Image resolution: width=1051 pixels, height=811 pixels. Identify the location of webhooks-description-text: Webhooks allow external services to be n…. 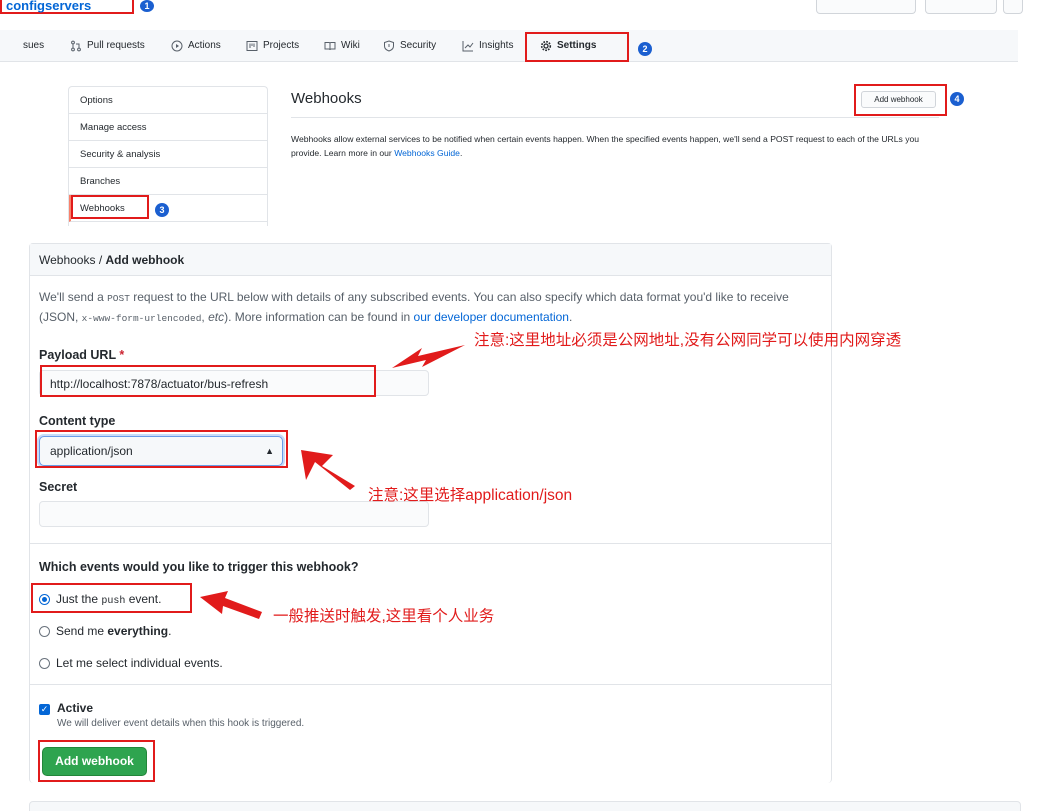
(605, 146).